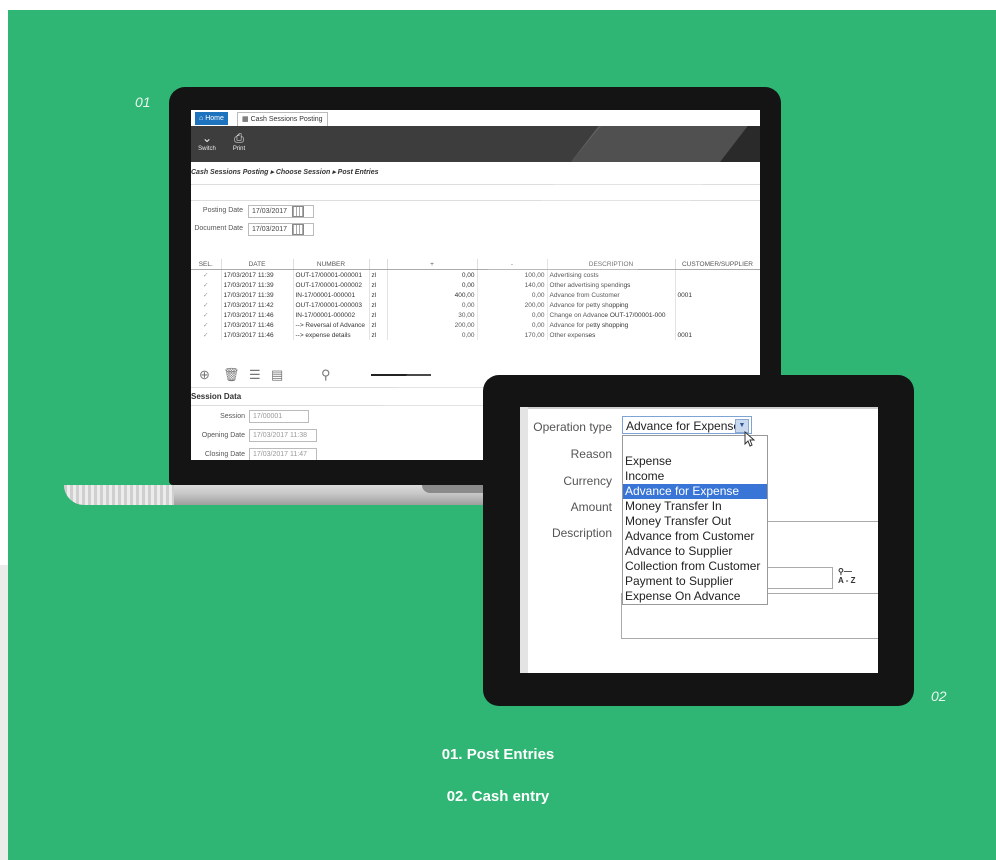  Describe the element at coordinates (281, 211) in the screenshot. I see `posting-date-field: 17/03/2017` at that location.